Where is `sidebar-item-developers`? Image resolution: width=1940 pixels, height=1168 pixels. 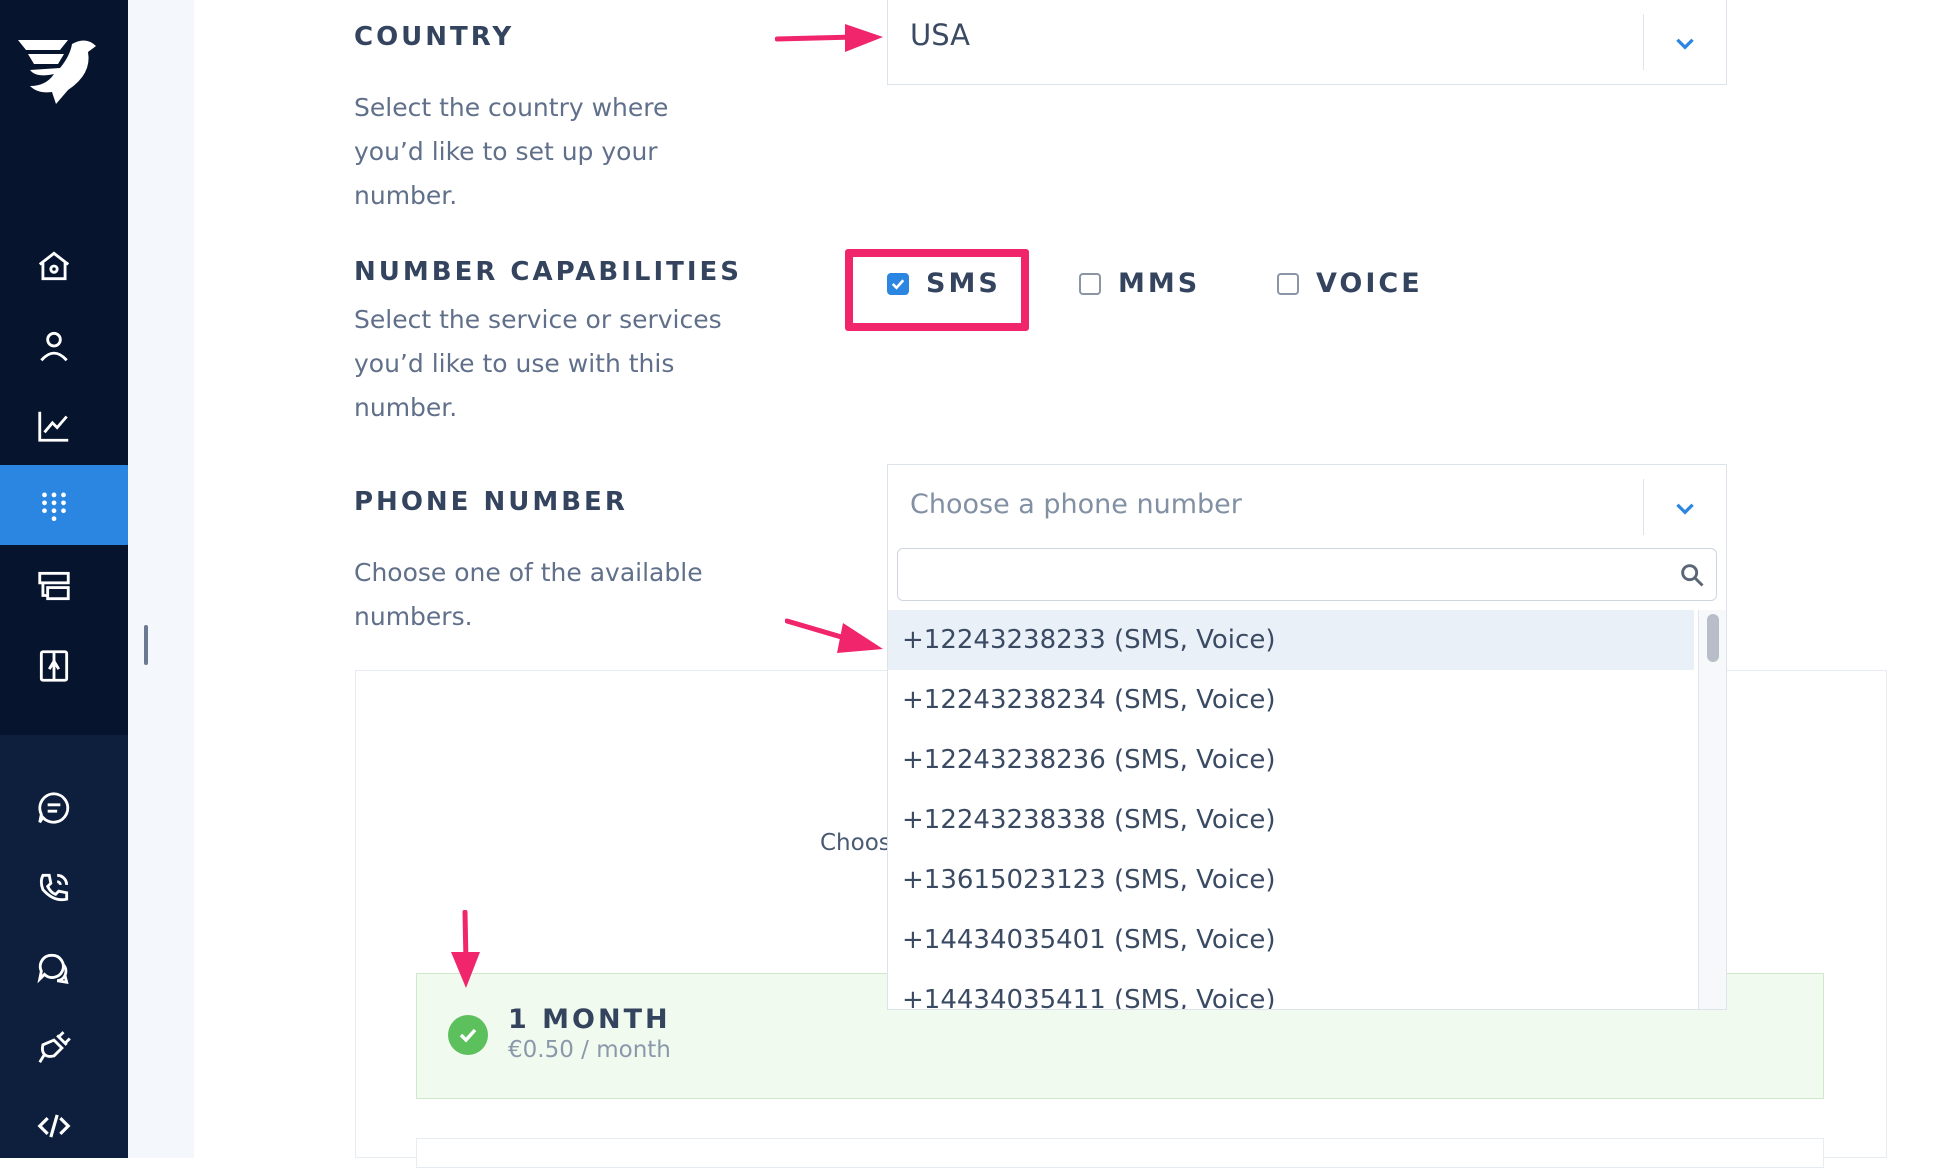 sidebar-item-developers is located at coordinates (54, 1126).